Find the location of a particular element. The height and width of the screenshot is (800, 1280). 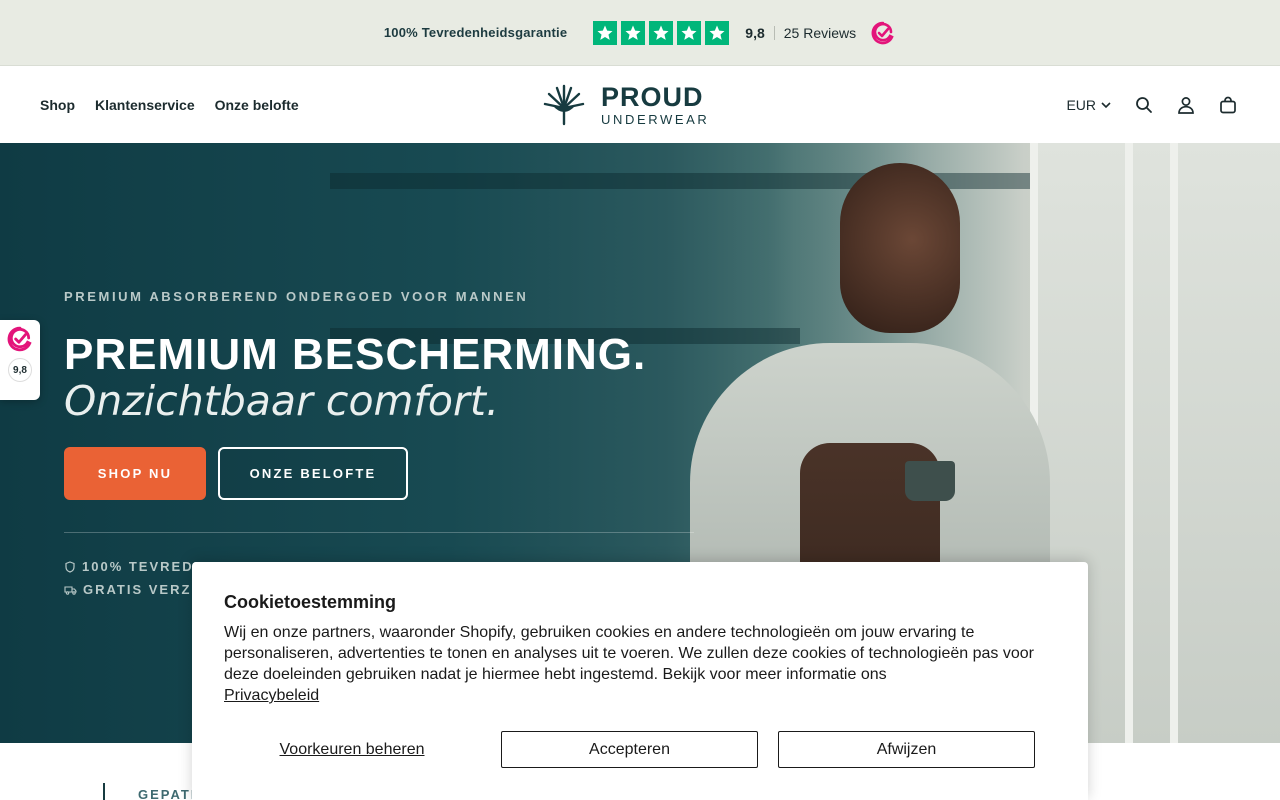

guarantee-text: 100% Tevredenheidsgarantie is located at coordinates (475, 32).